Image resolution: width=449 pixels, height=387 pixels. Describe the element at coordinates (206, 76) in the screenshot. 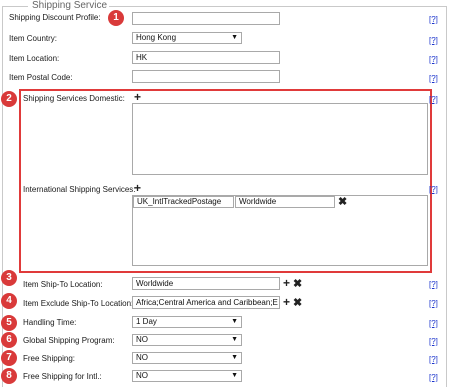

I see `item-postal-code-input` at that location.